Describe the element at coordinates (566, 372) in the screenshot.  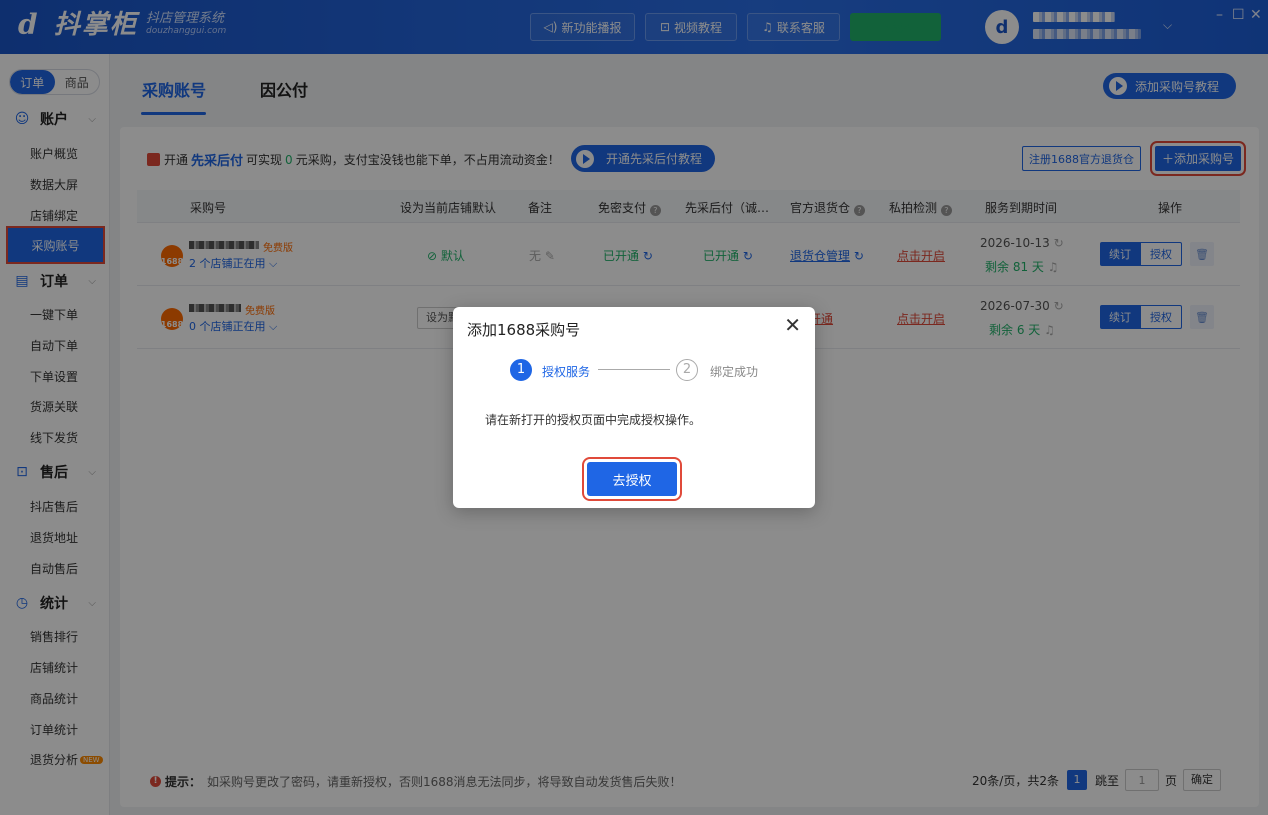
I see `step-1-label: 授权服务` at that location.